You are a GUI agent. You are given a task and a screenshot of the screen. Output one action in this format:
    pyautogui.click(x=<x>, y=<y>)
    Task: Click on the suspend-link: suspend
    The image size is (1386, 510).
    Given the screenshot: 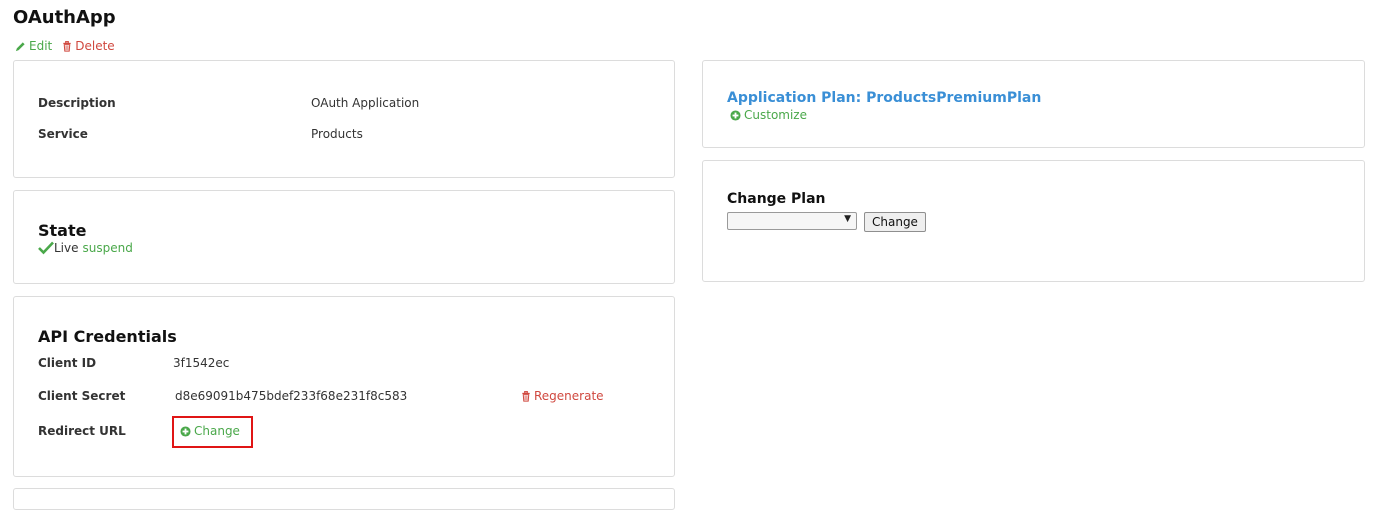 What is the action you would take?
    pyautogui.click(x=108, y=248)
    